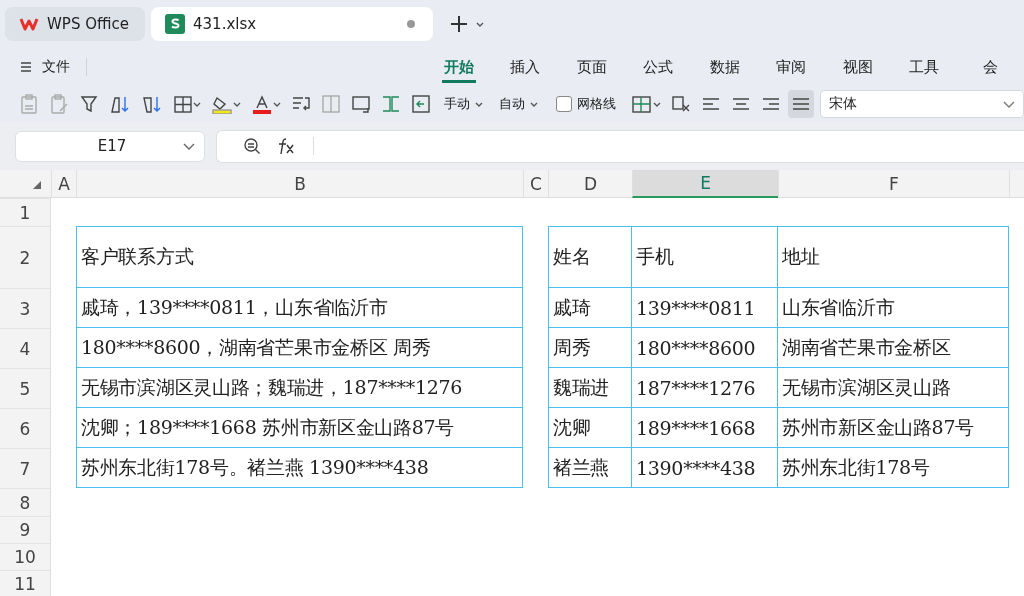 The height and width of the screenshot is (596, 1024). I want to click on row-header: 6, so click(25, 428).